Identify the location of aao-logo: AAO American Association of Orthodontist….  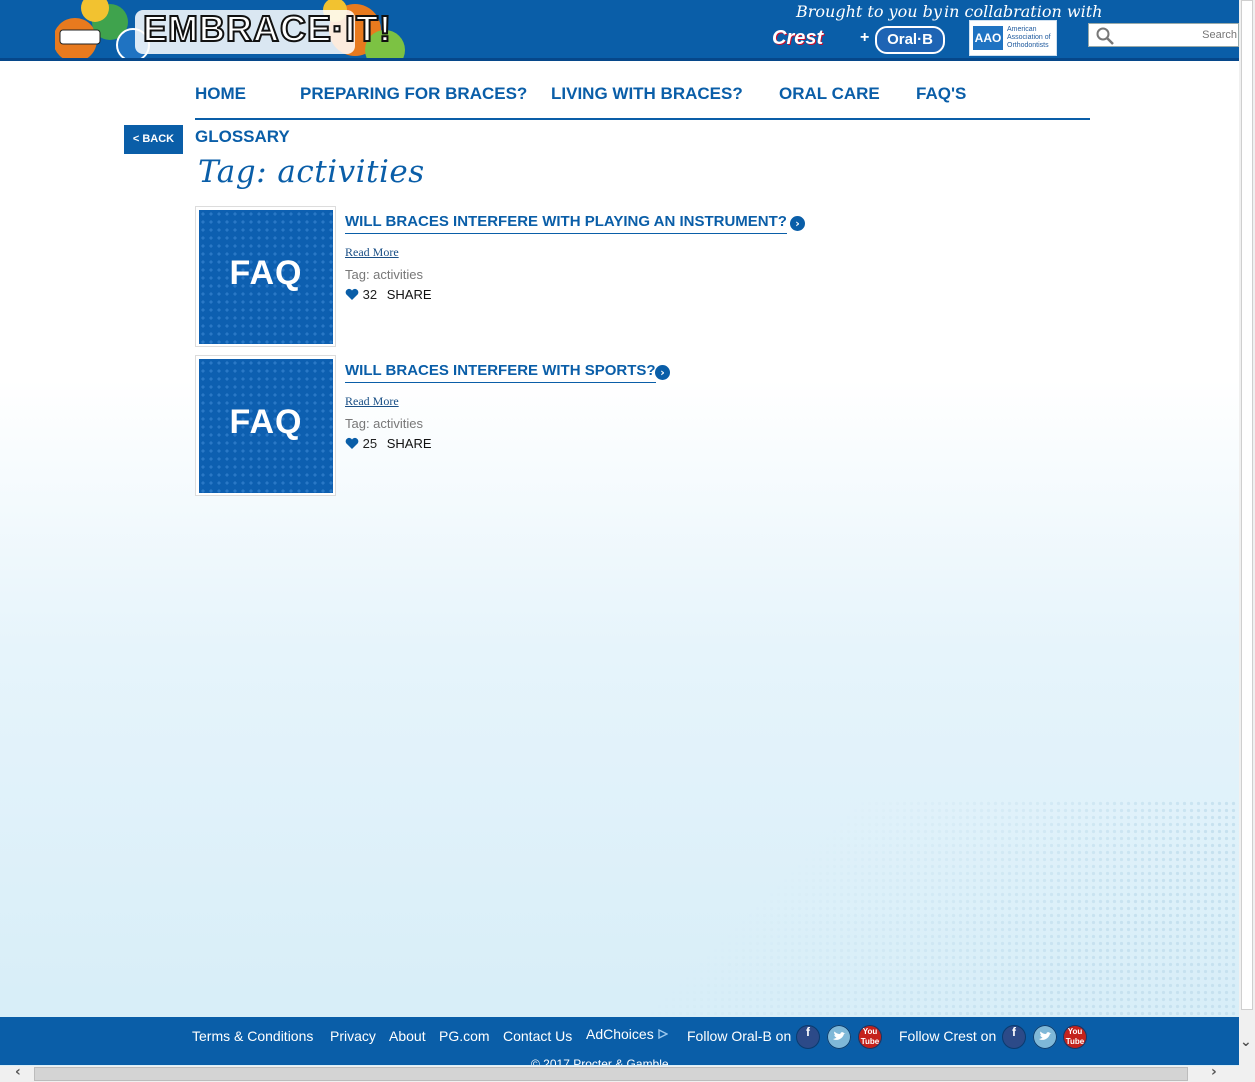
(1013, 38).